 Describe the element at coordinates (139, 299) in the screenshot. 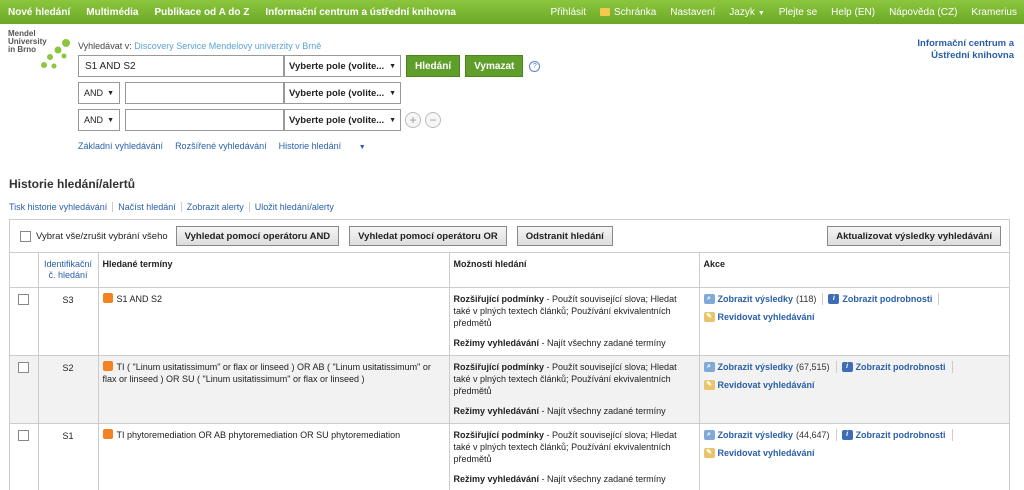

I see `search-terms: S1 AND S2` at that location.